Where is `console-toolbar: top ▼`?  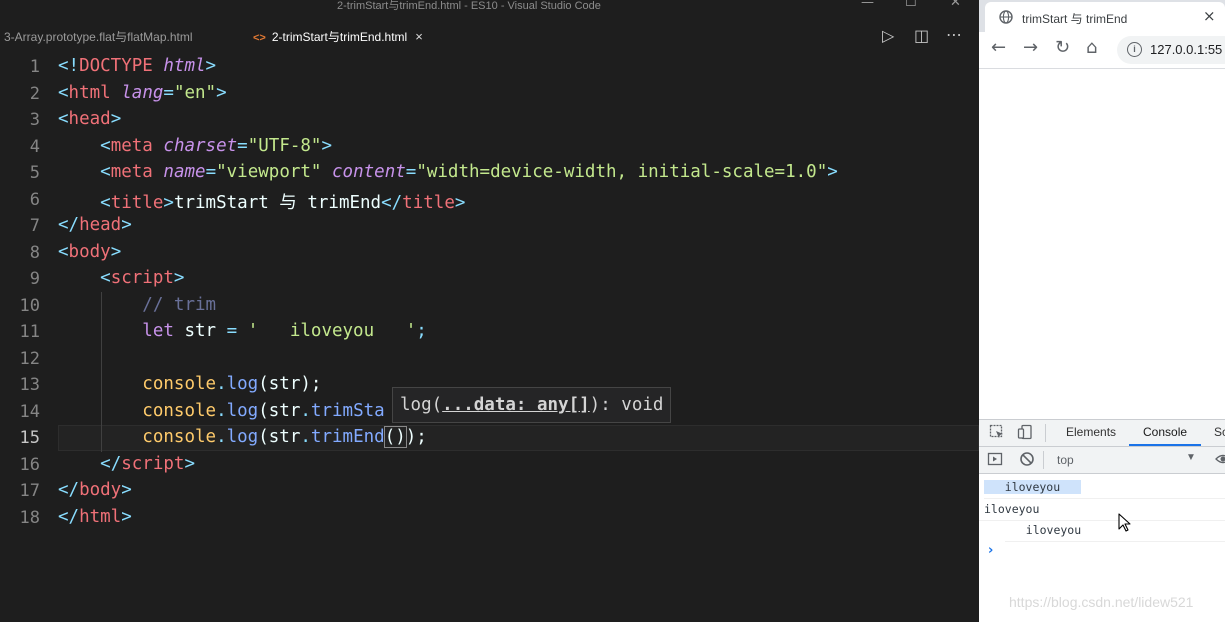
console-toolbar: top ▼ is located at coordinates (1102, 460).